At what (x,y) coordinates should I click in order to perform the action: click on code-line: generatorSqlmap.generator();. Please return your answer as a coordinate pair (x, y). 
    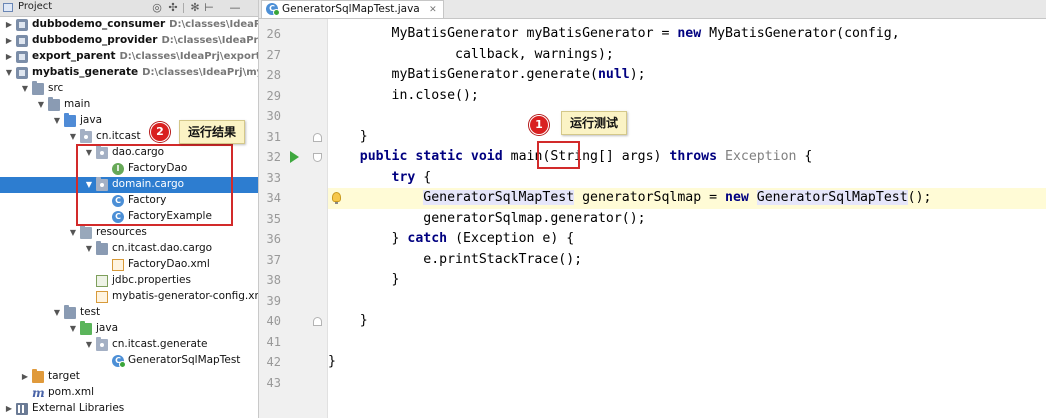
    Looking at the image, I should click on (687, 219).